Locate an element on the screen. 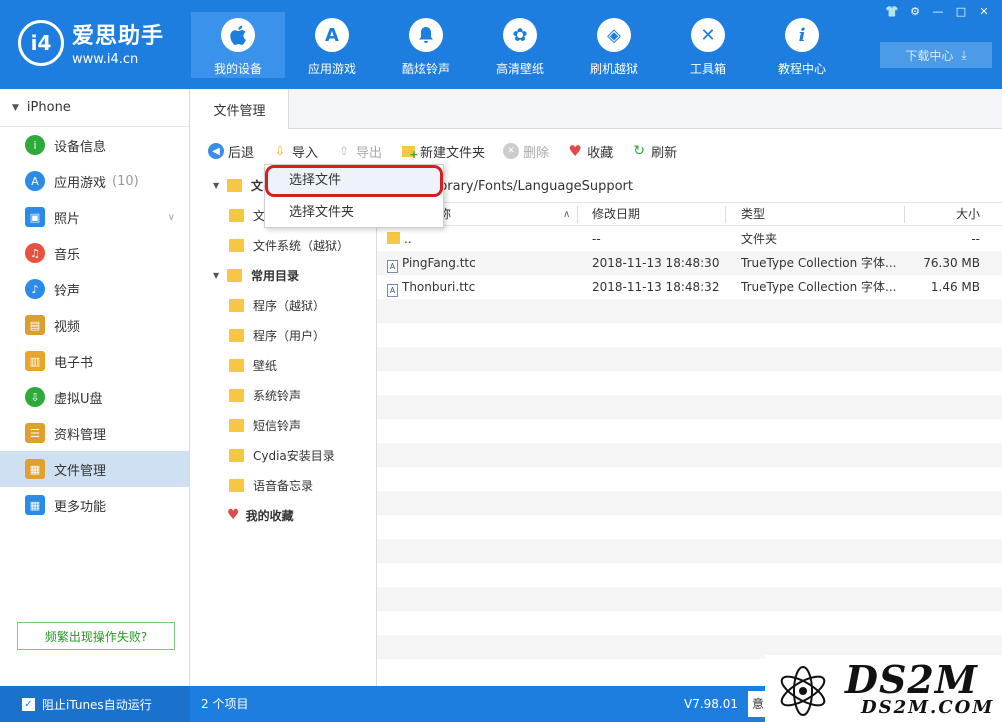 This screenshot has height=722, width=1002. sidebar-item: i 设备信息 is located at coordinates (94, 145).